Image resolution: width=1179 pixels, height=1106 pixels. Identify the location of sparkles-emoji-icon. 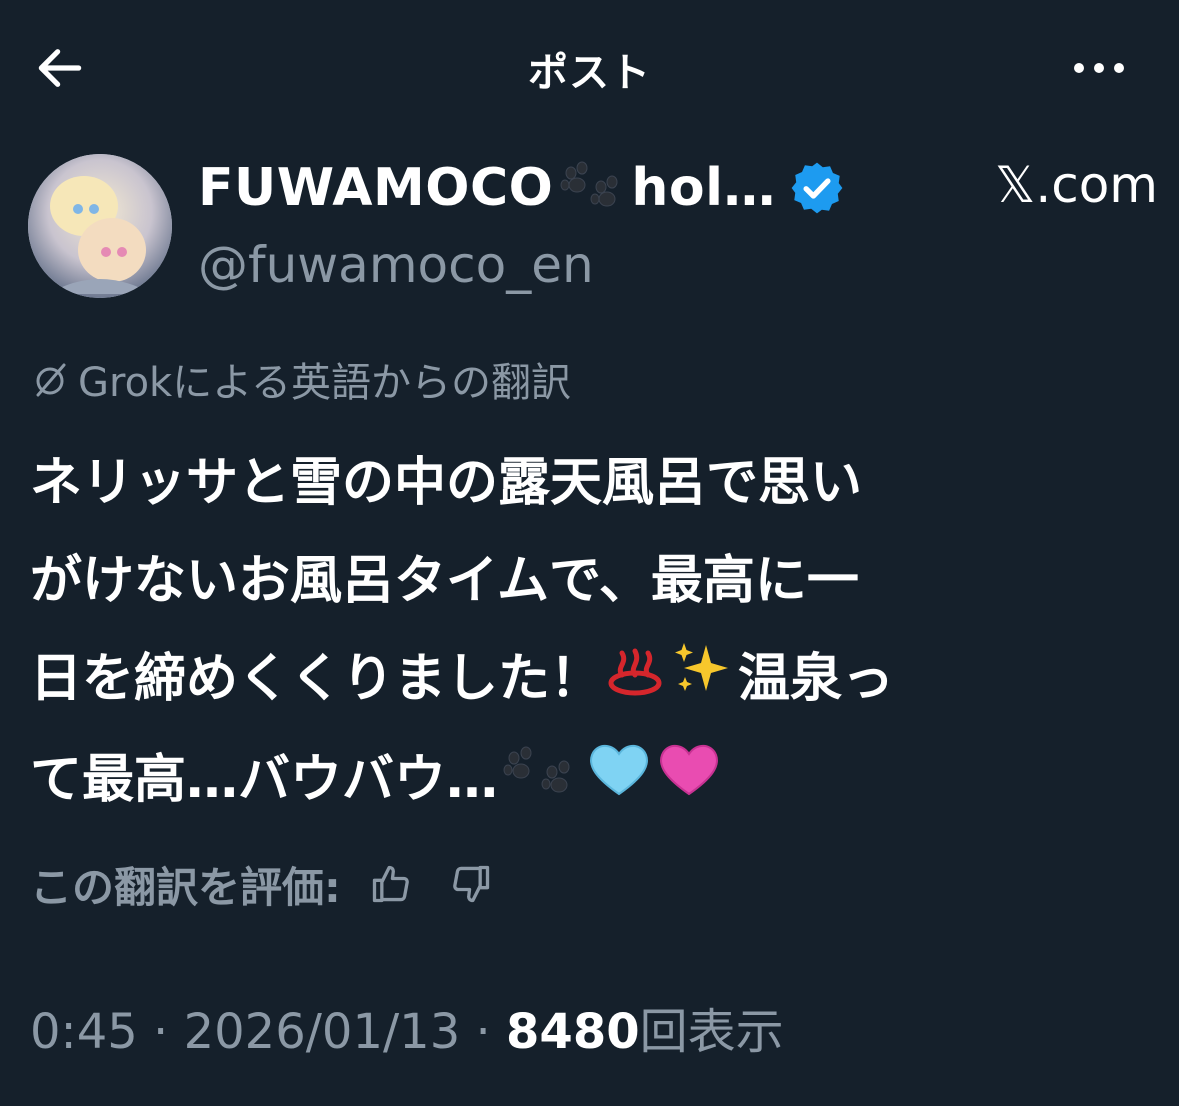
(703, 682).